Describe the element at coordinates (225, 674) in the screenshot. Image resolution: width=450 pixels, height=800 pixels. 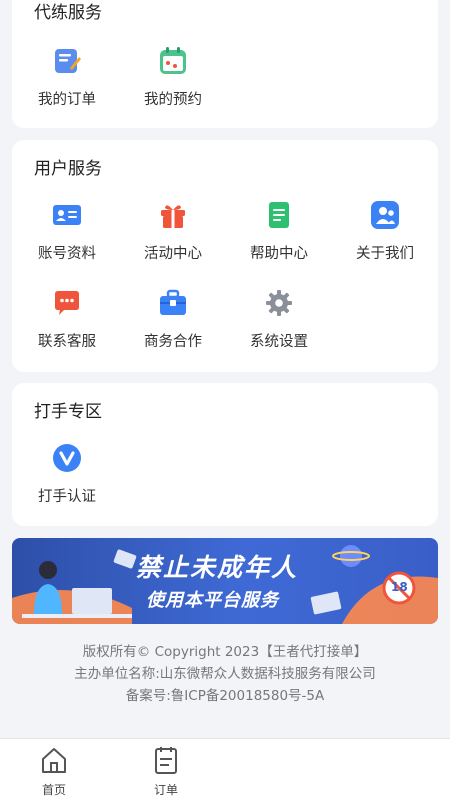
I see `organizer-text: 主办单位名称:山东微帮众人数据科技服务有限公司` at that location.